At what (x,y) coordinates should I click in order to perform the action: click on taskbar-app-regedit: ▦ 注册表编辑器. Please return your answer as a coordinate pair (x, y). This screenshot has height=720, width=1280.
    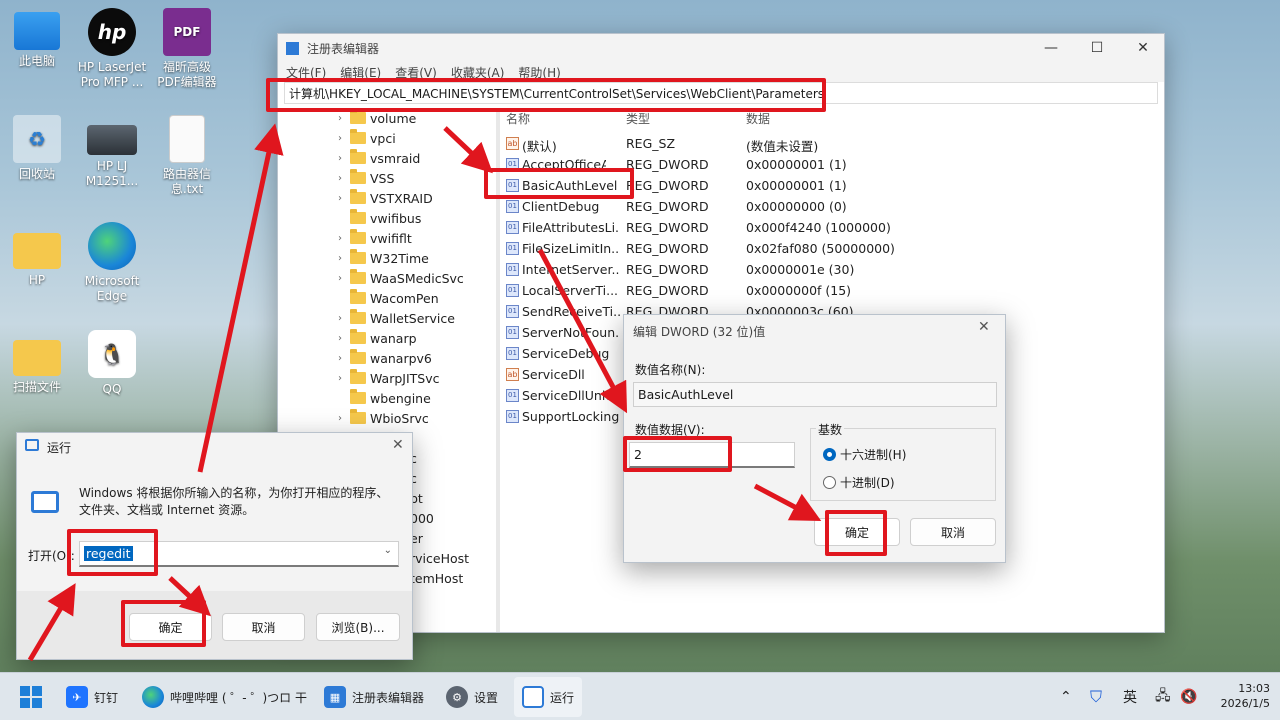
    Looking at the image, I should click on (374, 697).